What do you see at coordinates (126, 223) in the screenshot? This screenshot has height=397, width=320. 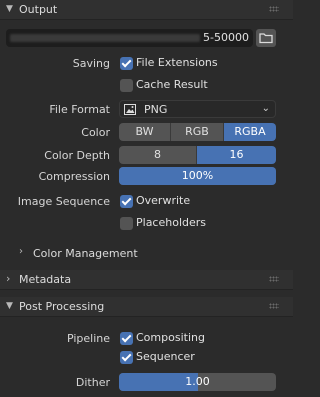 I see `placeholders-checkbox` at bounding box center [126, 223].